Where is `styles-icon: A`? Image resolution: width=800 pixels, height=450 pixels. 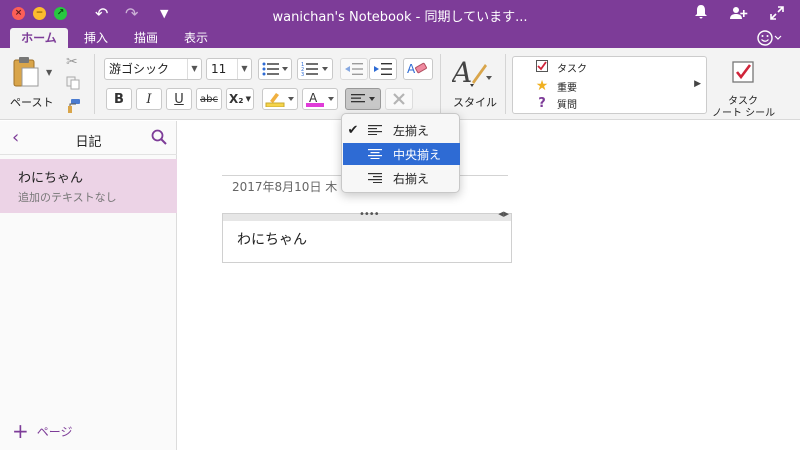
styles-icon: A is located at coordinates (470, 72).